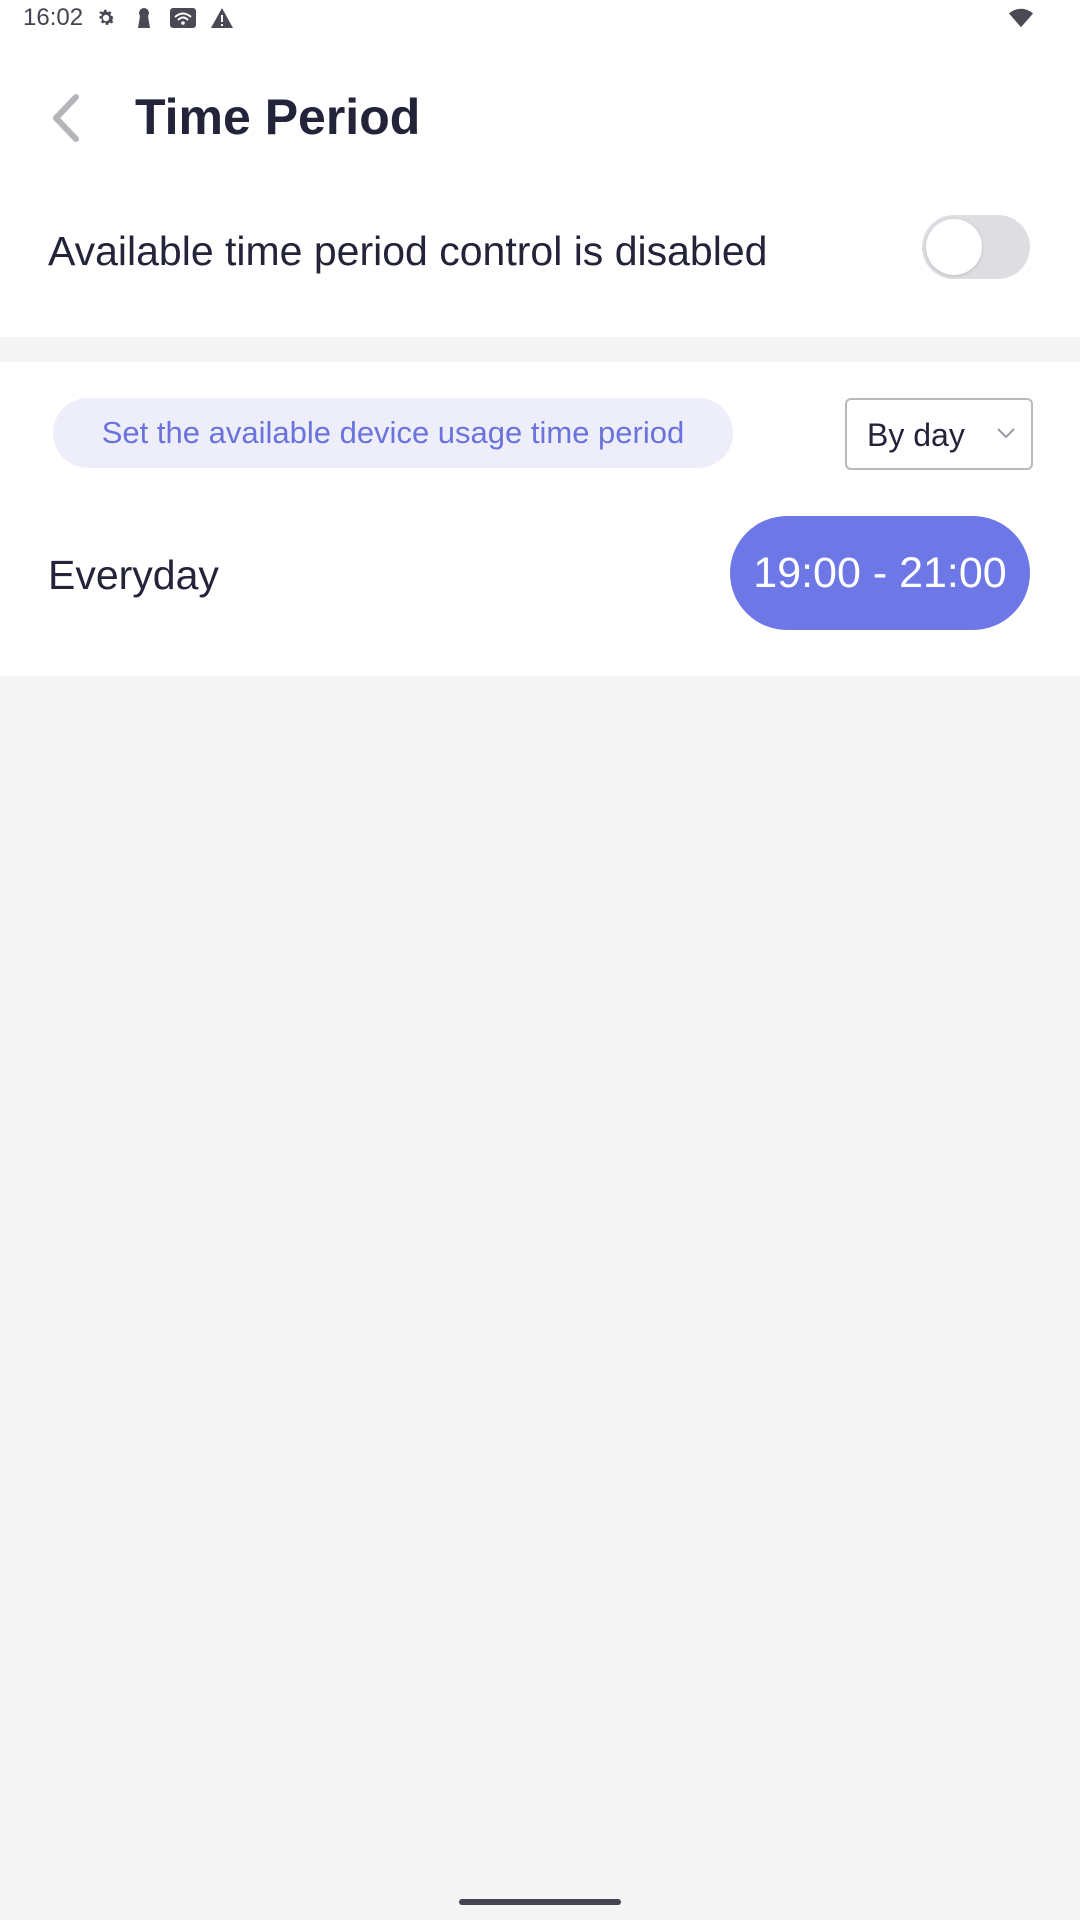 This screenshot has width=1080, height=1920. What do you see at coordinates (183, 18) in the screenshot?
I see `wifi-box-icon` at bounding box center [183, 18].